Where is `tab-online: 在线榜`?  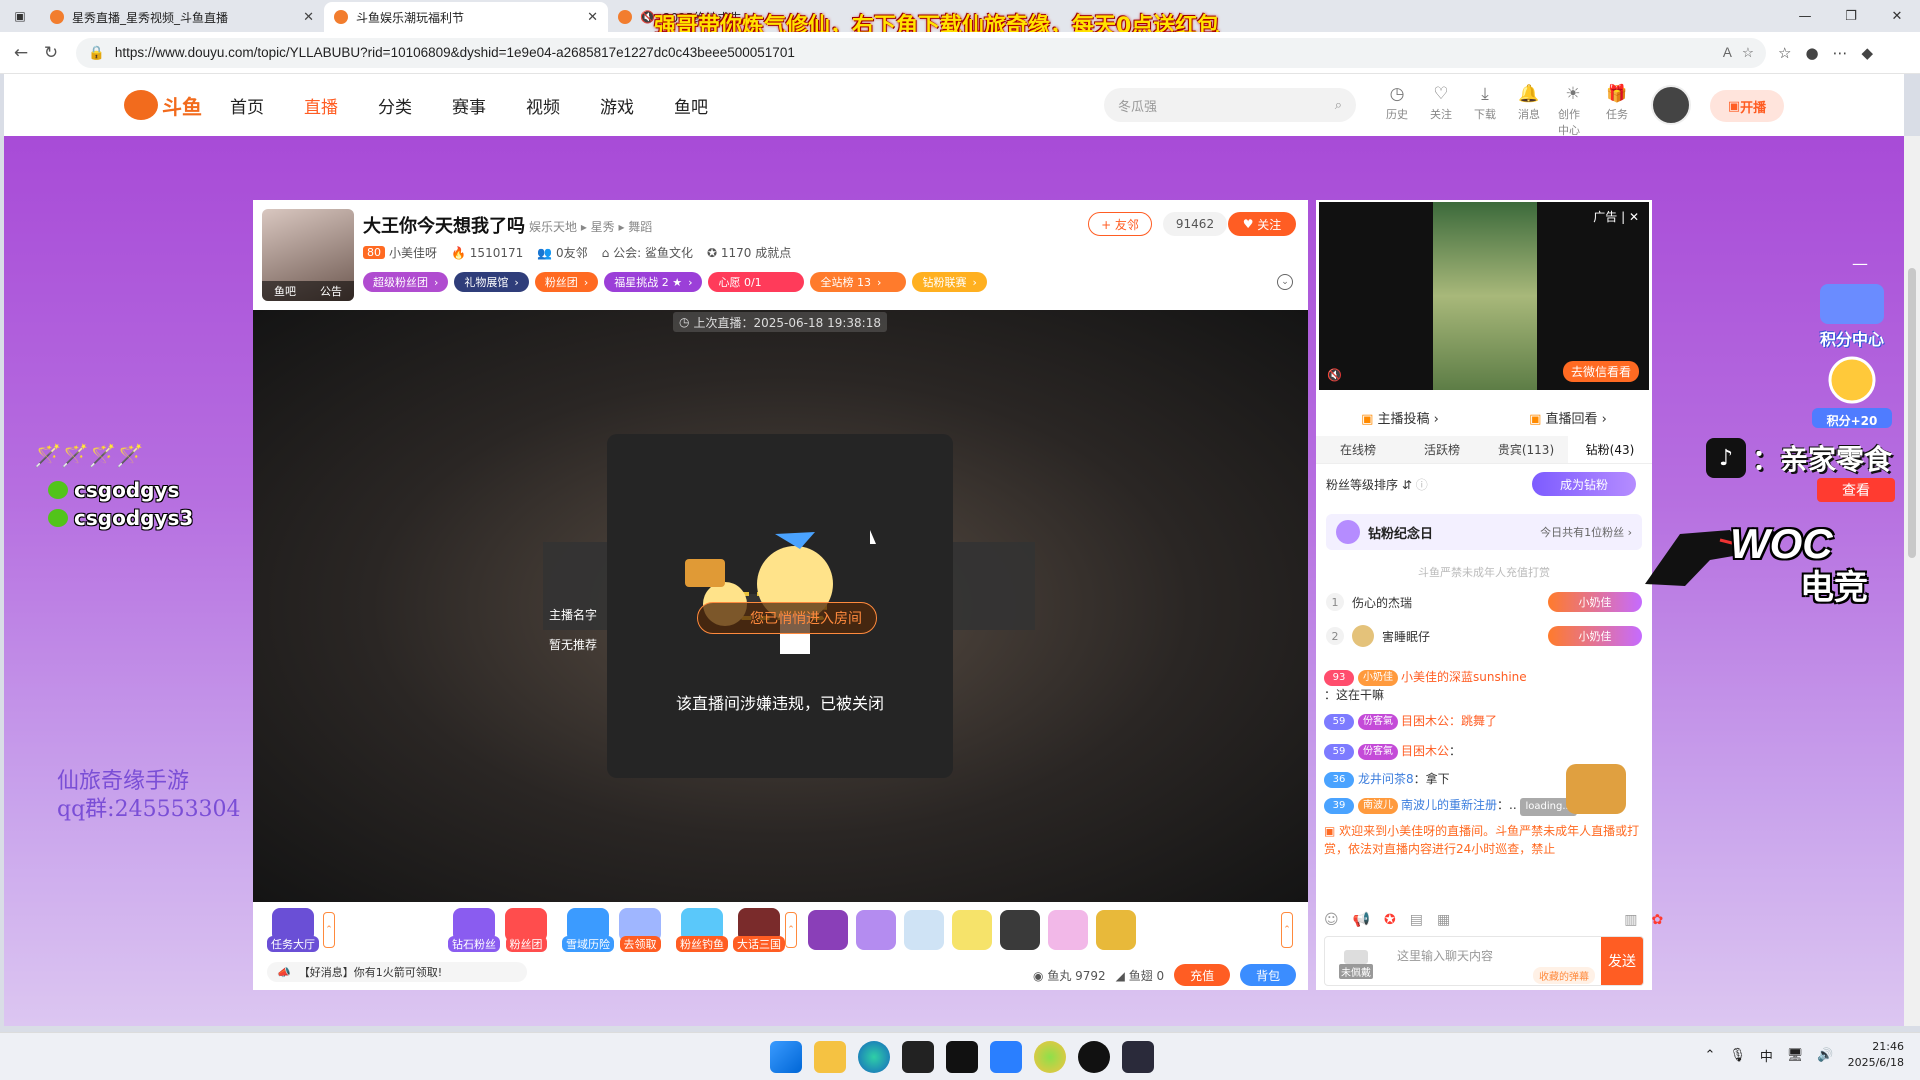 tab-online: 在线榜 is located at coordinates (1358, 449).